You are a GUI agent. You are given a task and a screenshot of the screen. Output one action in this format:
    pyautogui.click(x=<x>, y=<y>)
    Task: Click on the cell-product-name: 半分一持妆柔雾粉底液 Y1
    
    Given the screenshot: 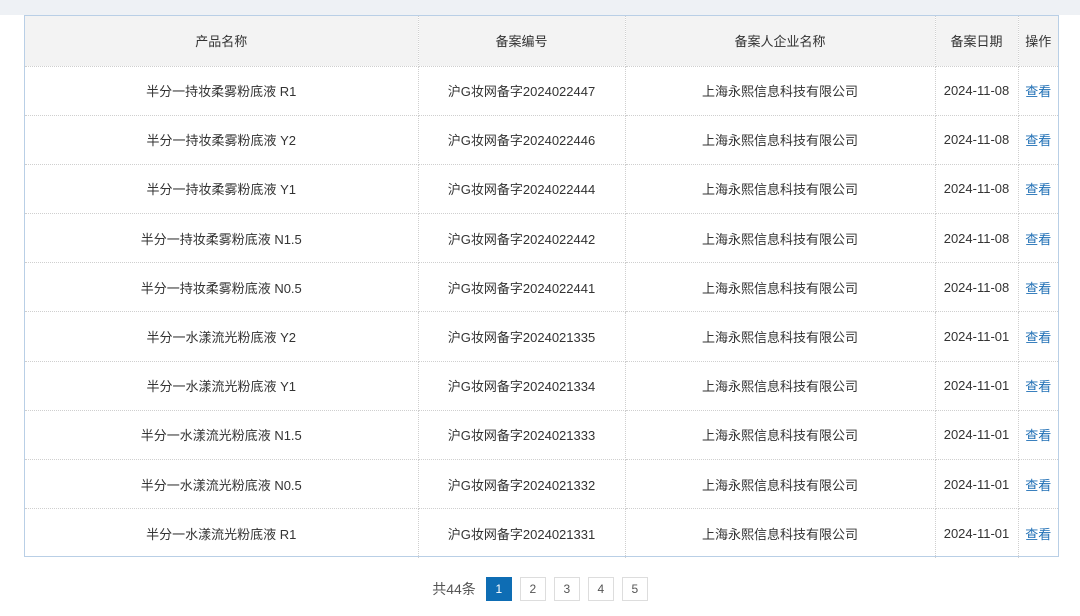 What is the action you would take?
    pyautogui.click(x=222, y=189)
    